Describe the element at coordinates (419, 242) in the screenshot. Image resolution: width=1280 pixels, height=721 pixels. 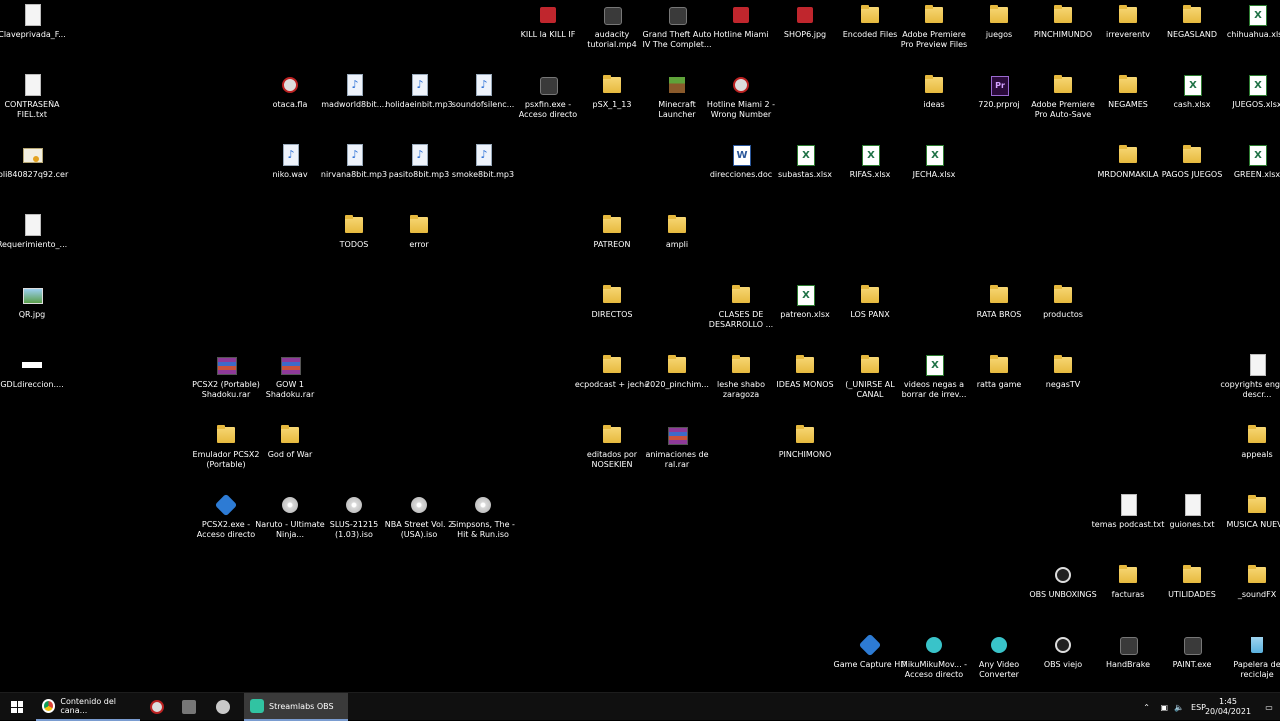
I see `desktop-icon: error` at that location.